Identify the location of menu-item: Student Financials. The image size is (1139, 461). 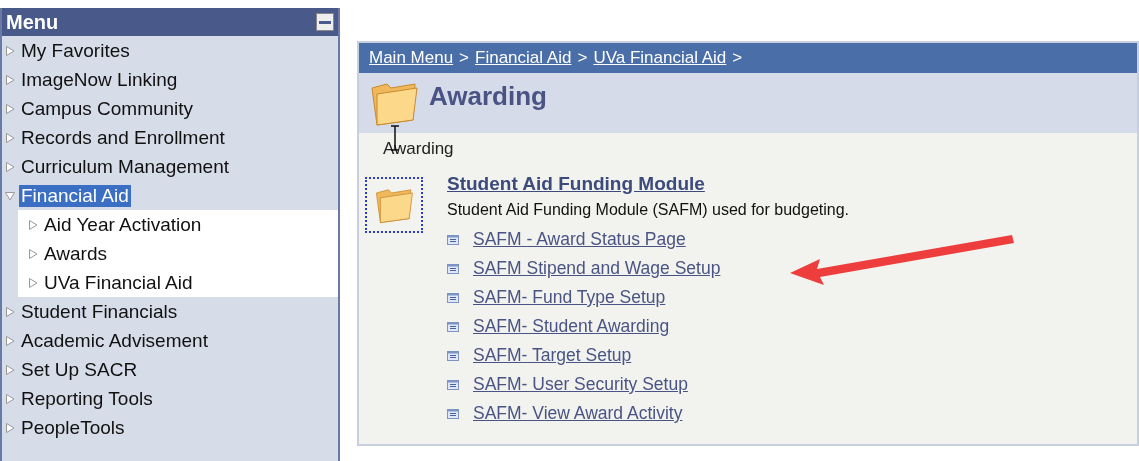
(99, 311).